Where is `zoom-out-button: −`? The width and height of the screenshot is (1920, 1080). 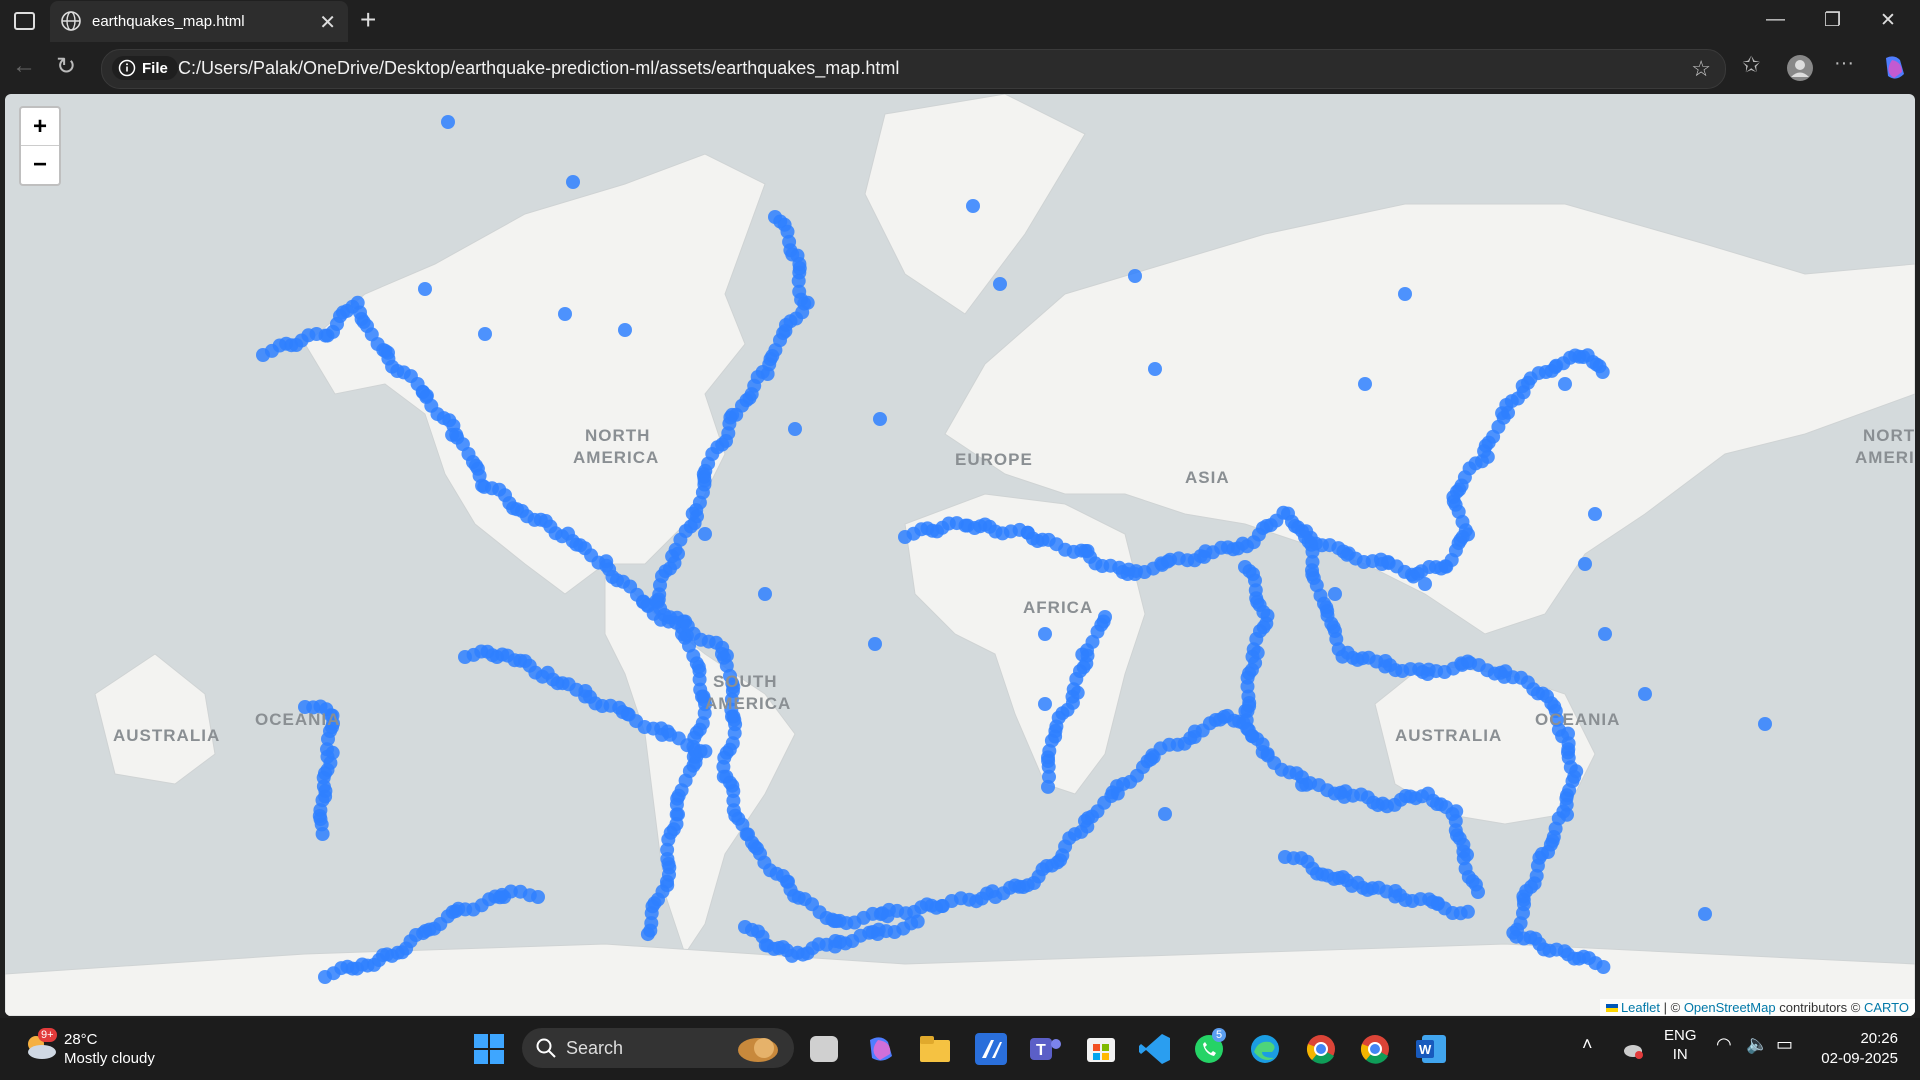
zoom-out-button: − is located at coordinates (40, 164).